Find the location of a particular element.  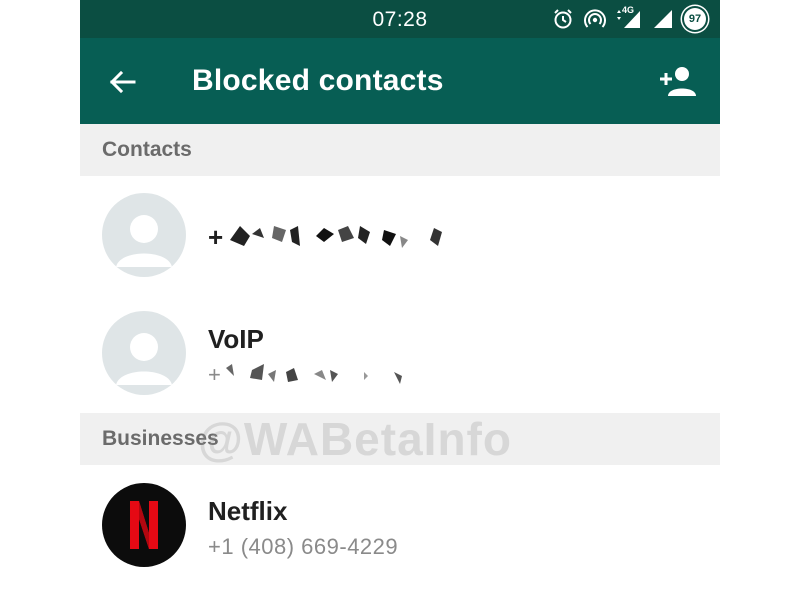

section-header-contacts: Contacts is located at coordinates (400, 150).